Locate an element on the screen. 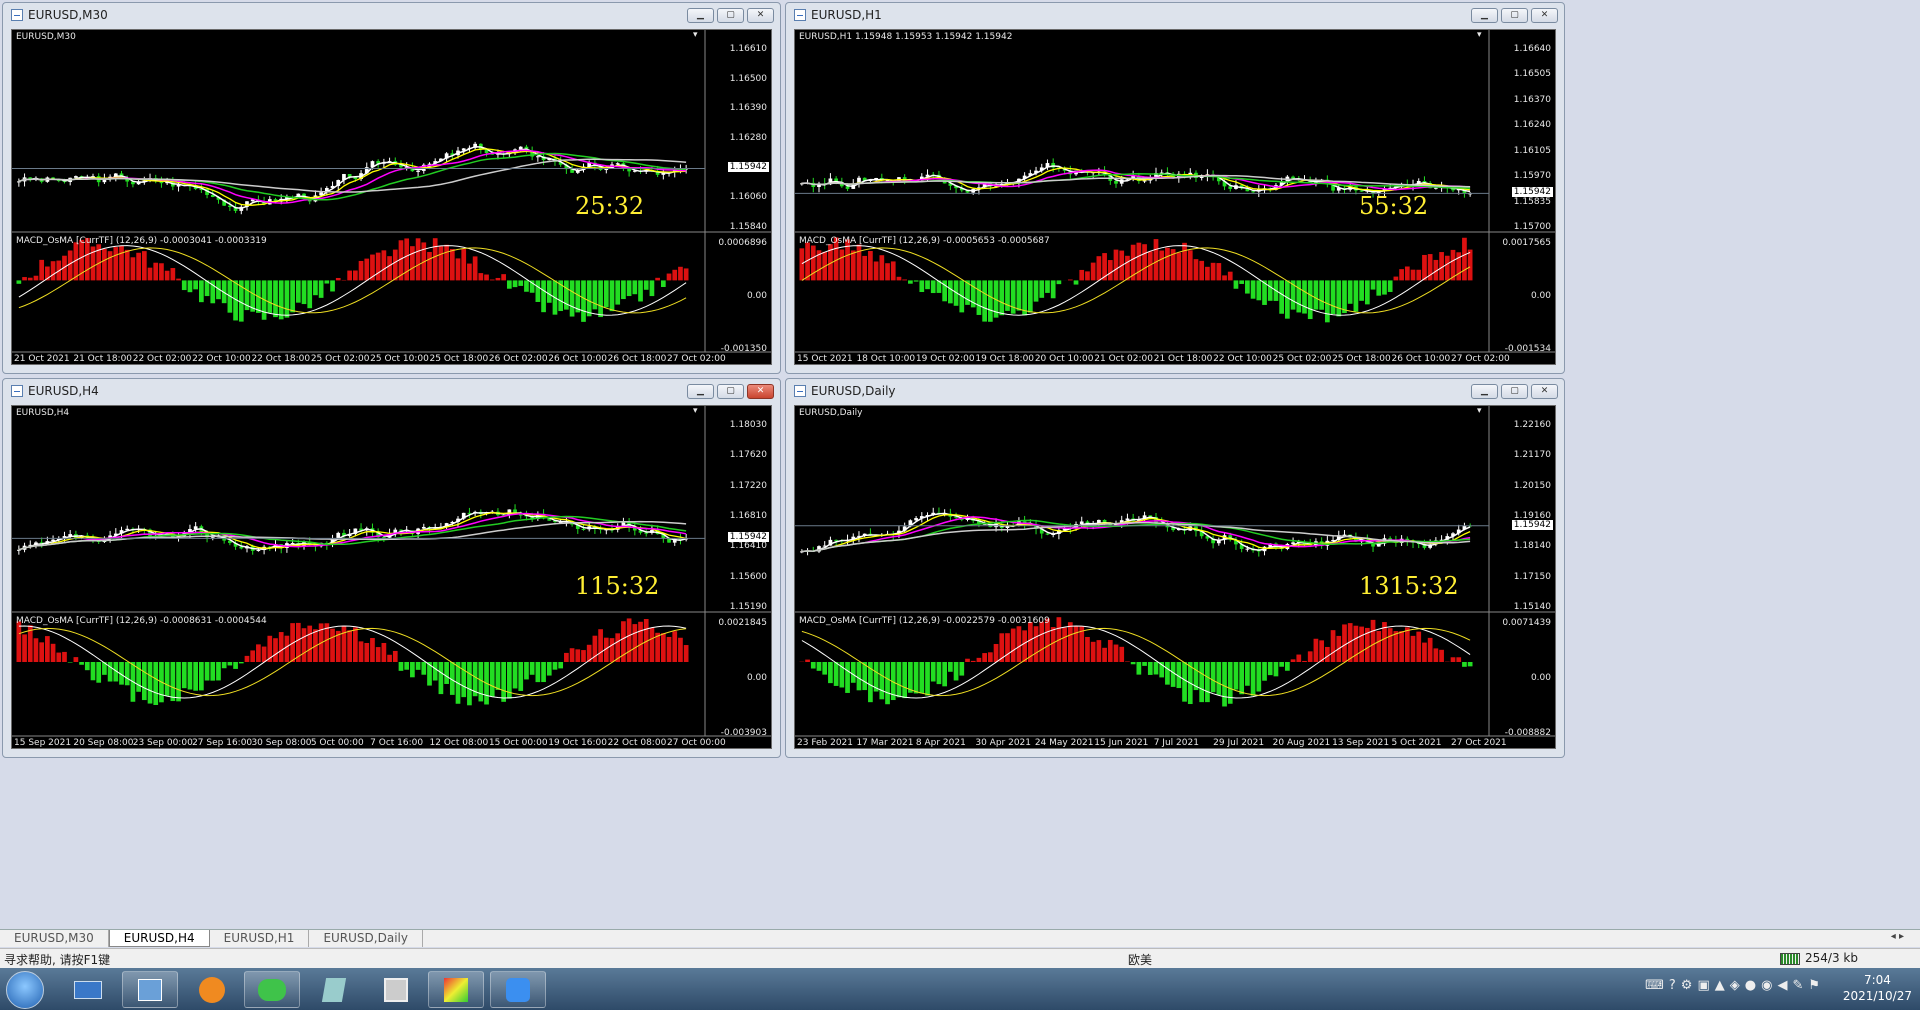 The width and height of the screenshot is (1920, 1010). current-price-label: 1.15942 is located at coordinates (748, 537).